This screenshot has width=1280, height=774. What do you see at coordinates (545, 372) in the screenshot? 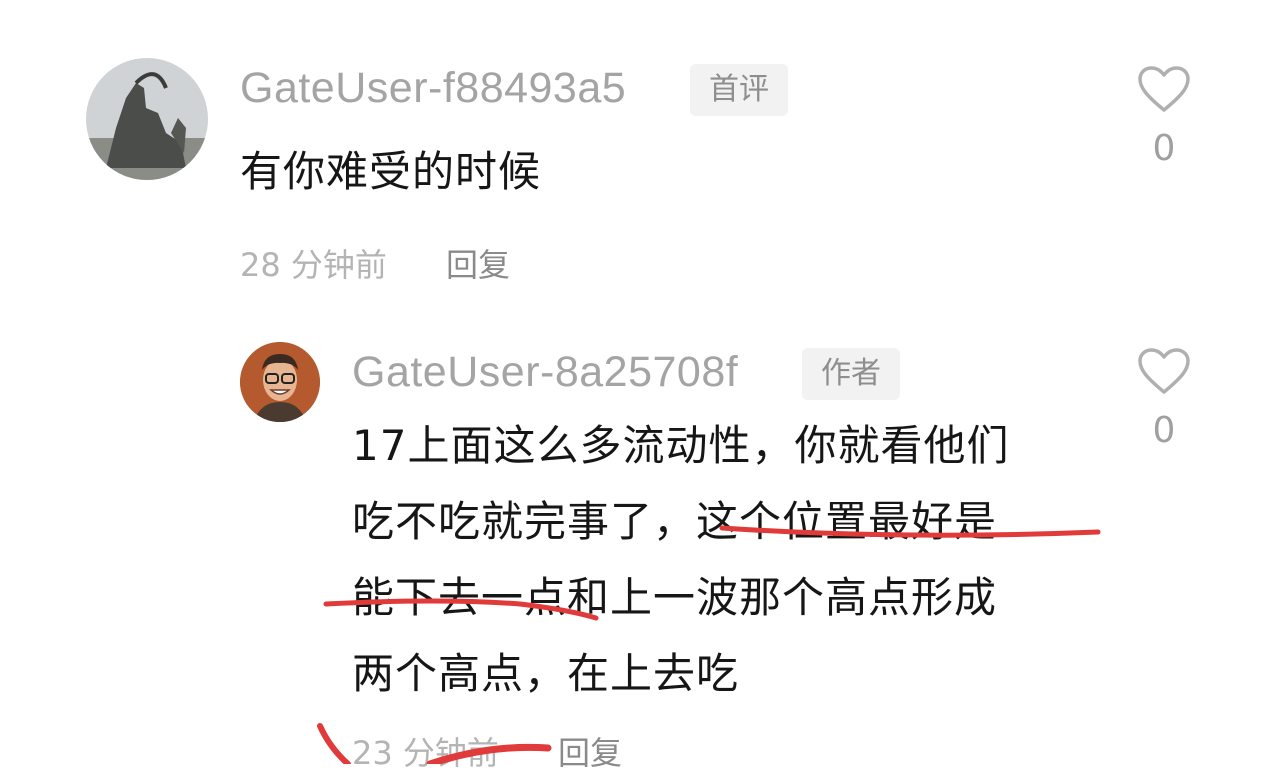
I see `username: GateUser-8a25708f` at bounding box center [545, 372].